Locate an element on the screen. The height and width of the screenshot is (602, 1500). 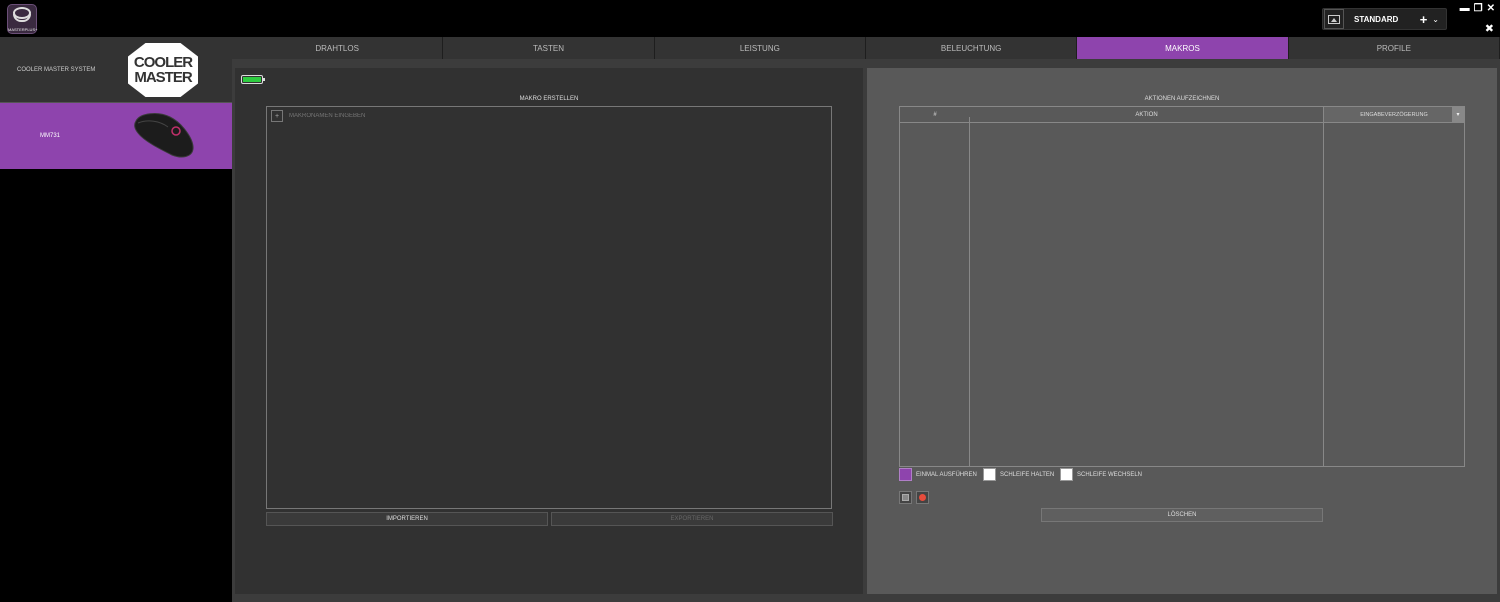
sidebar-item-device: MM731 is located at coordinates (116, 136).